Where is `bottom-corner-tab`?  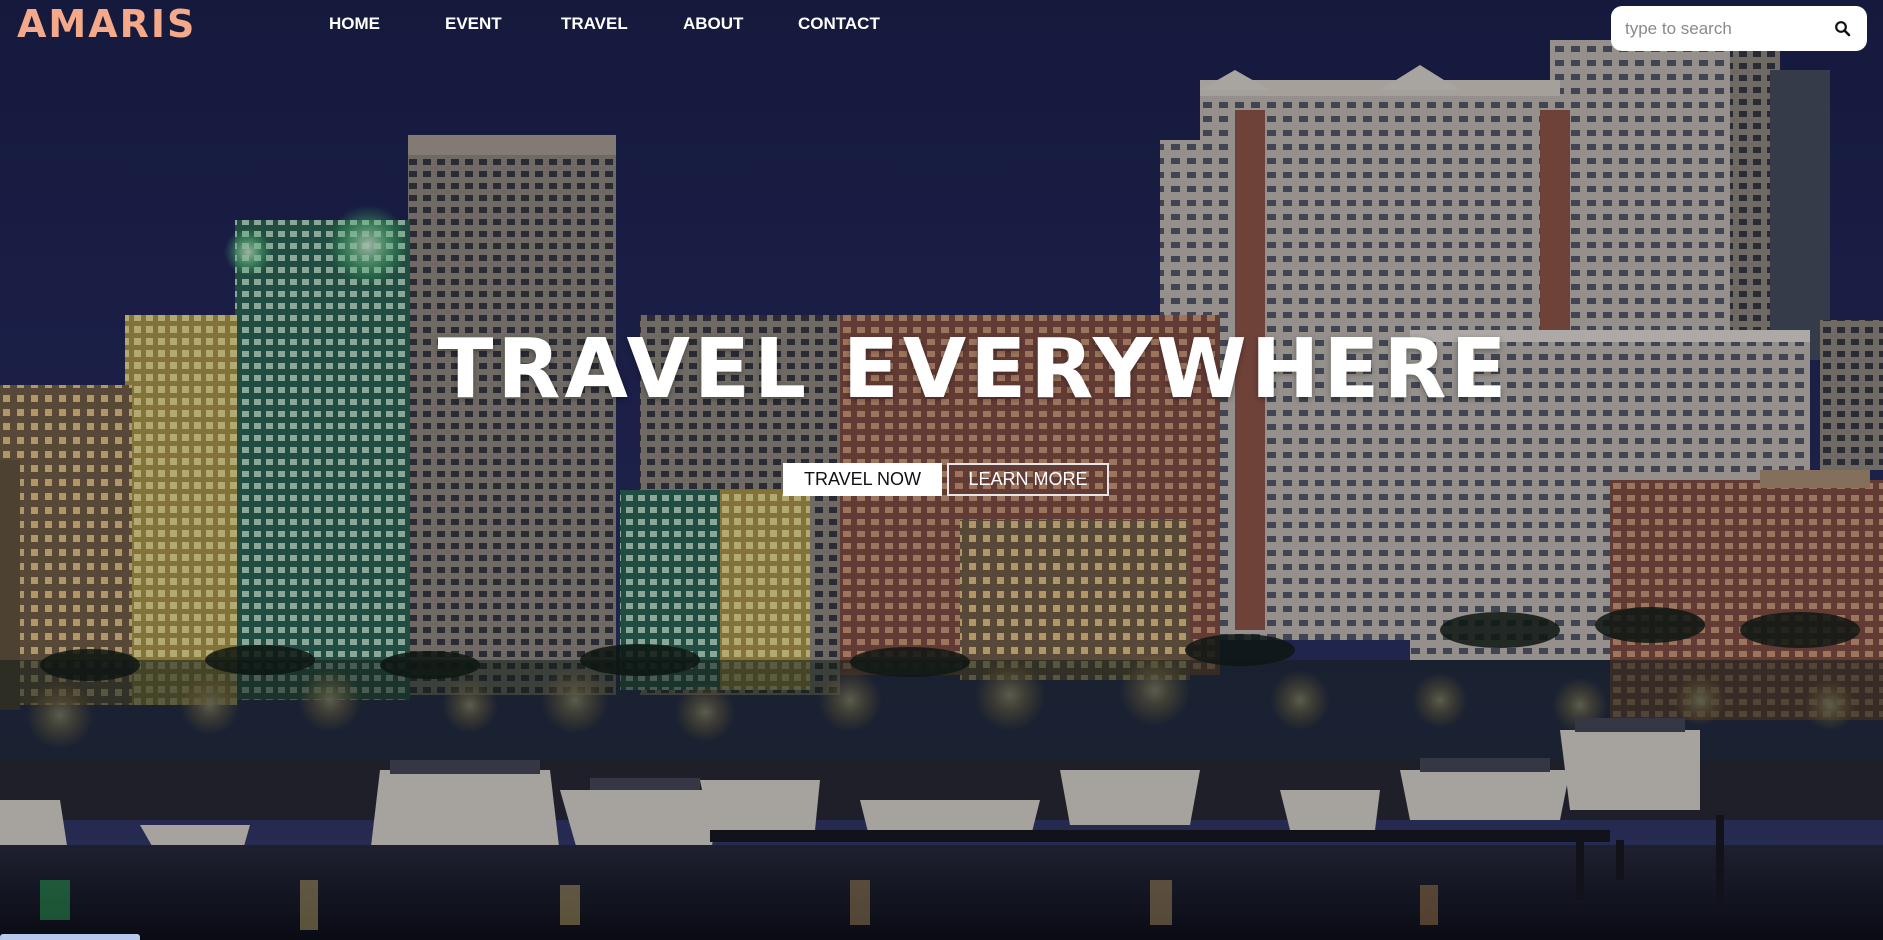
bottom-corner-tab is located at coordinates (70, 937).